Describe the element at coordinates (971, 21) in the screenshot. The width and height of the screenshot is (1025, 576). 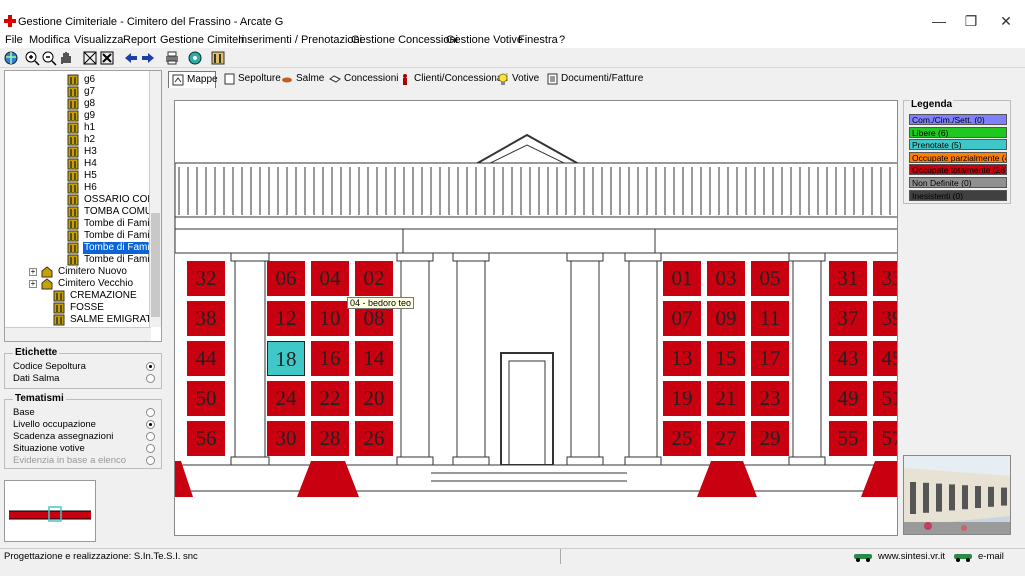
I see `restore-button: ❐` at that location.